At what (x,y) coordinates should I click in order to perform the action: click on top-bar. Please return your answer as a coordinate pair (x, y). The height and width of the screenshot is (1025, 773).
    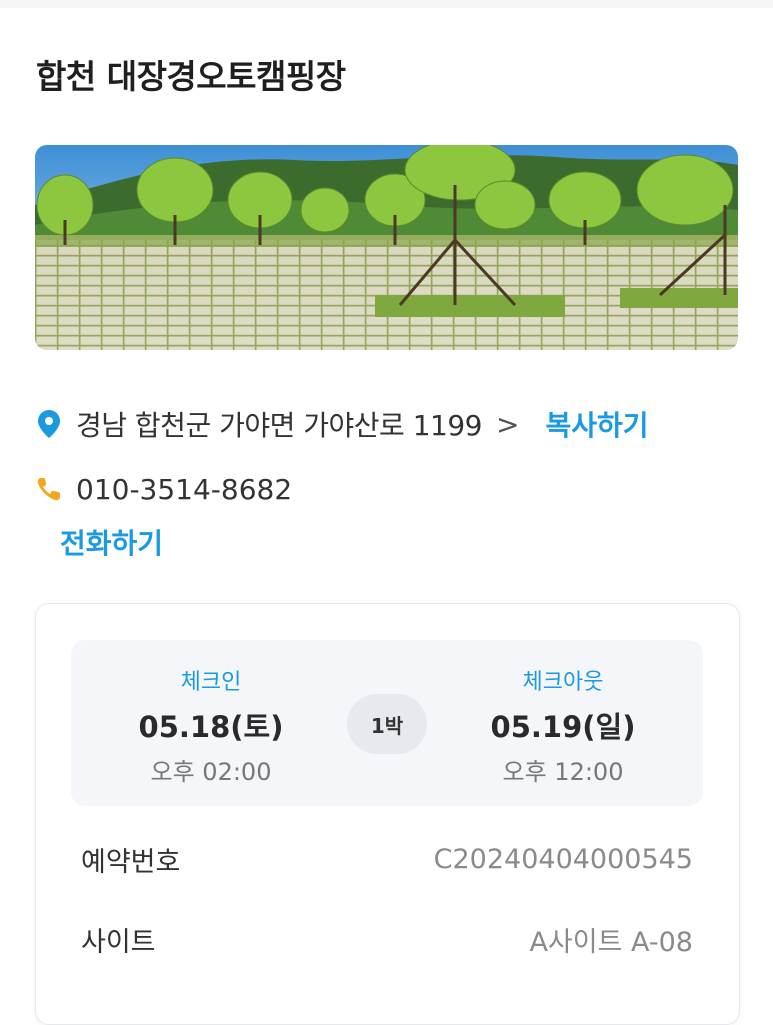
    Looking at the image, I should click on (386, 4).